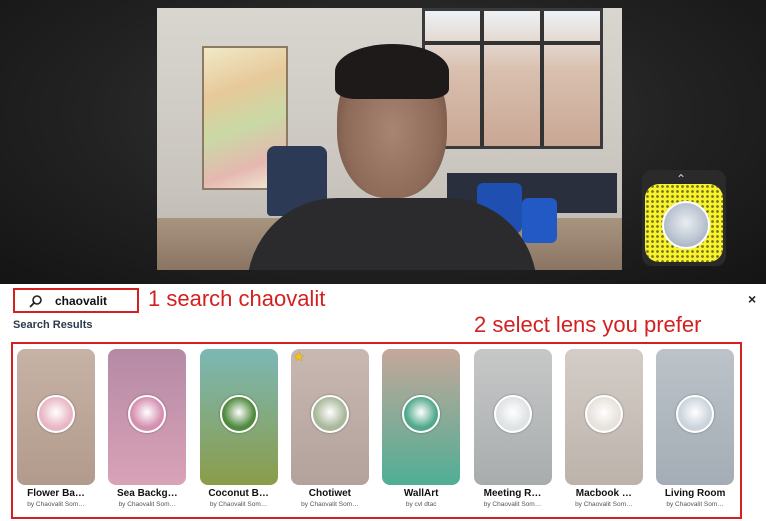 This screenshot has width=766, height=521. I want to click on lens-avatar, so click(686, 225).